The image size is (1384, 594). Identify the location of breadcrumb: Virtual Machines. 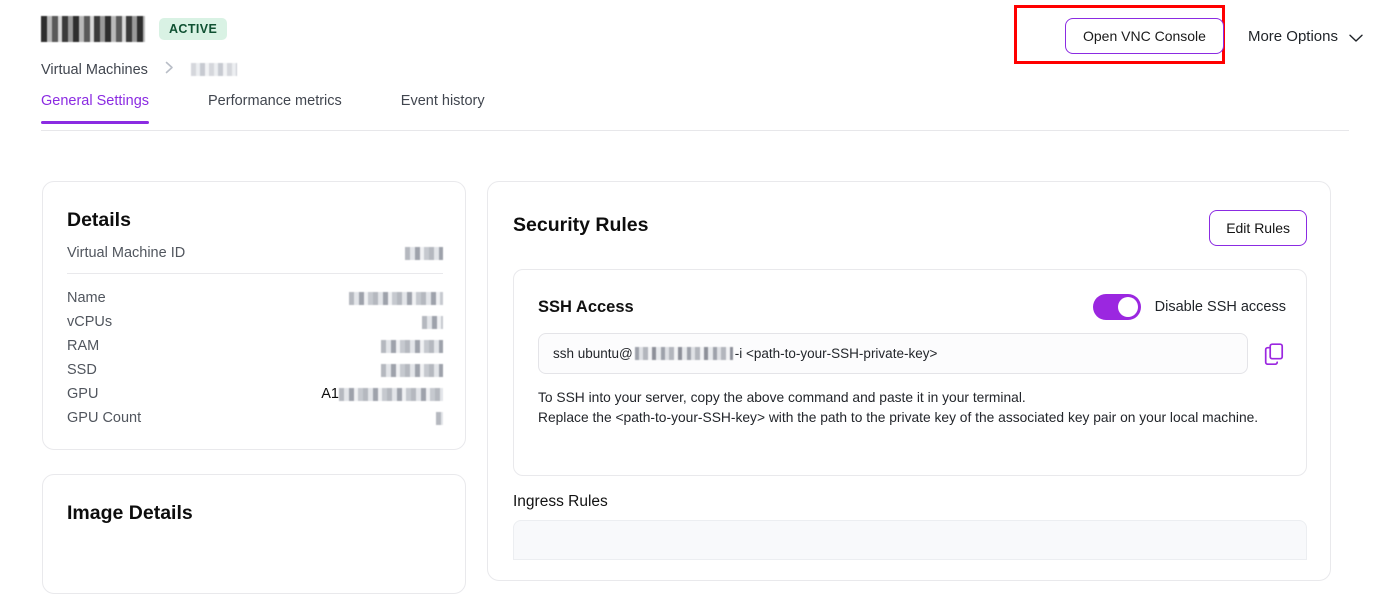
(139, 69).